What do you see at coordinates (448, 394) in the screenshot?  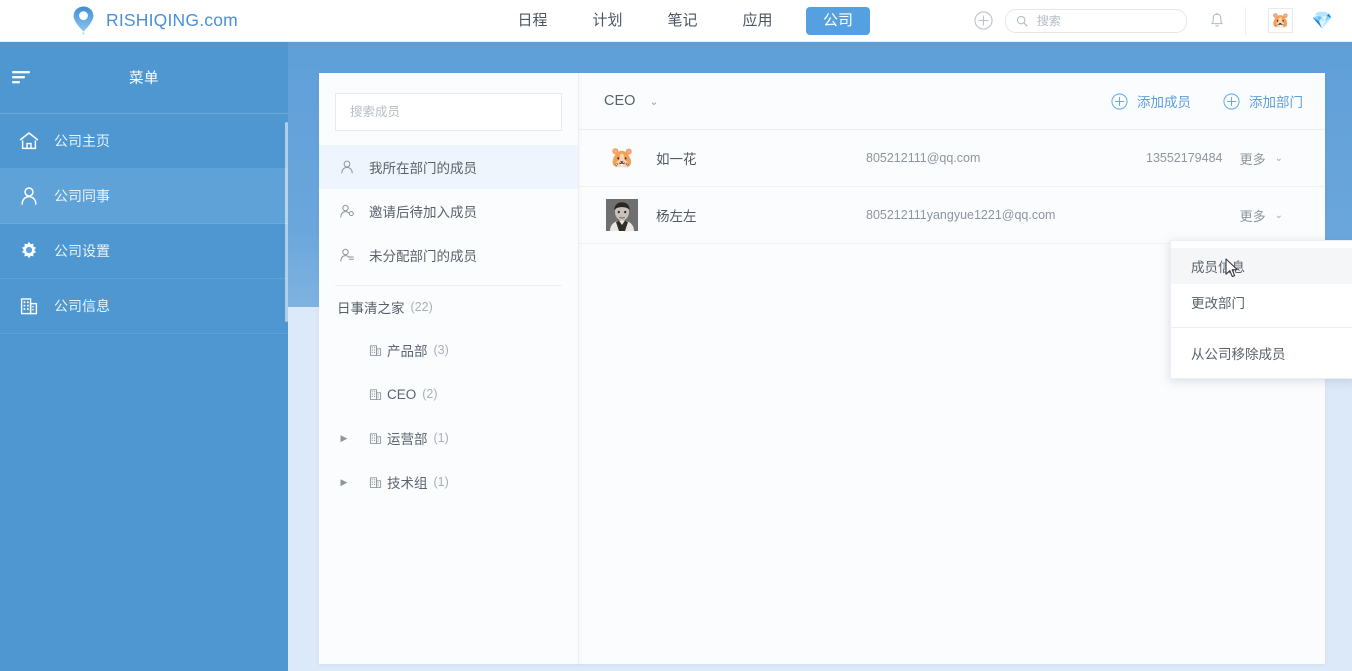 I see `department-item-ceo: ▶ CEO (2)` at bounding box center [448, 394].